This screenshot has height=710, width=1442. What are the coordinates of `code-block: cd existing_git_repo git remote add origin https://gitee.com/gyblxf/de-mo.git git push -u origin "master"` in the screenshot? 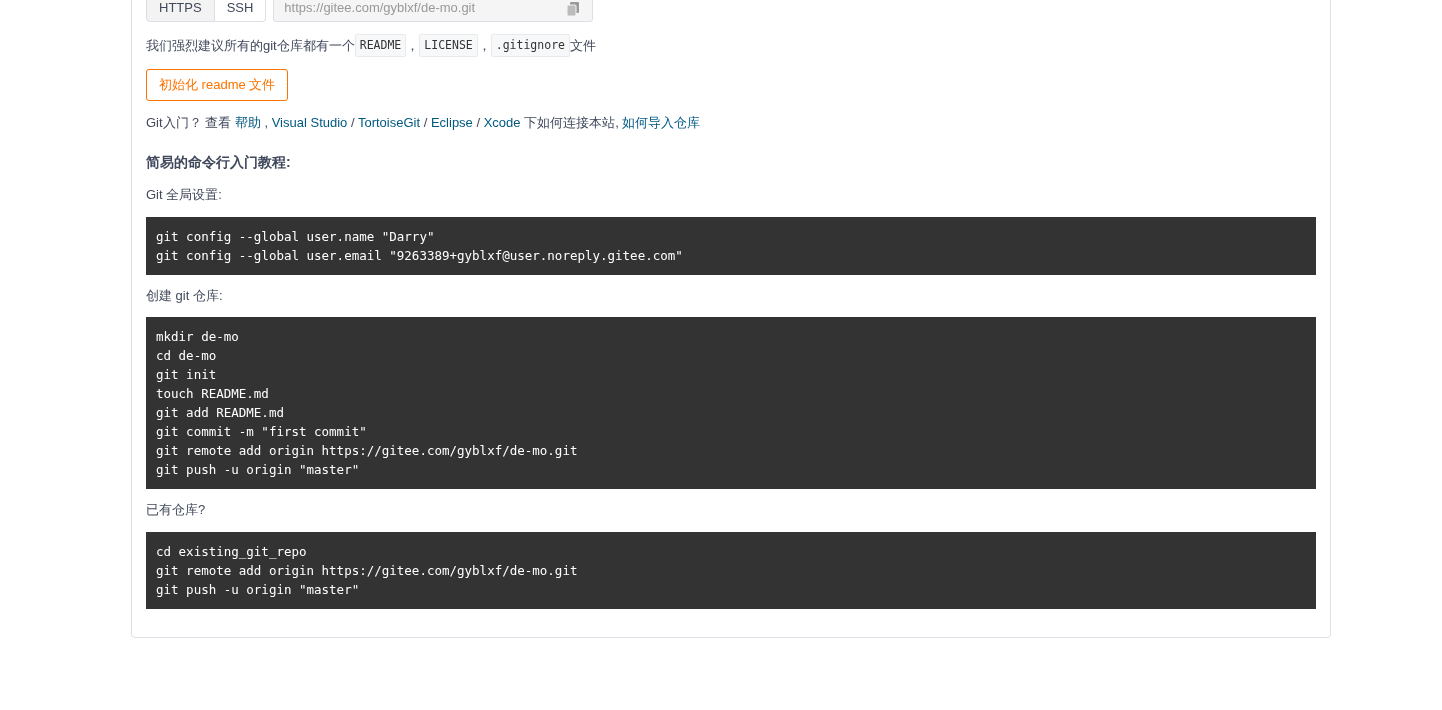 It's located at (731, 570).